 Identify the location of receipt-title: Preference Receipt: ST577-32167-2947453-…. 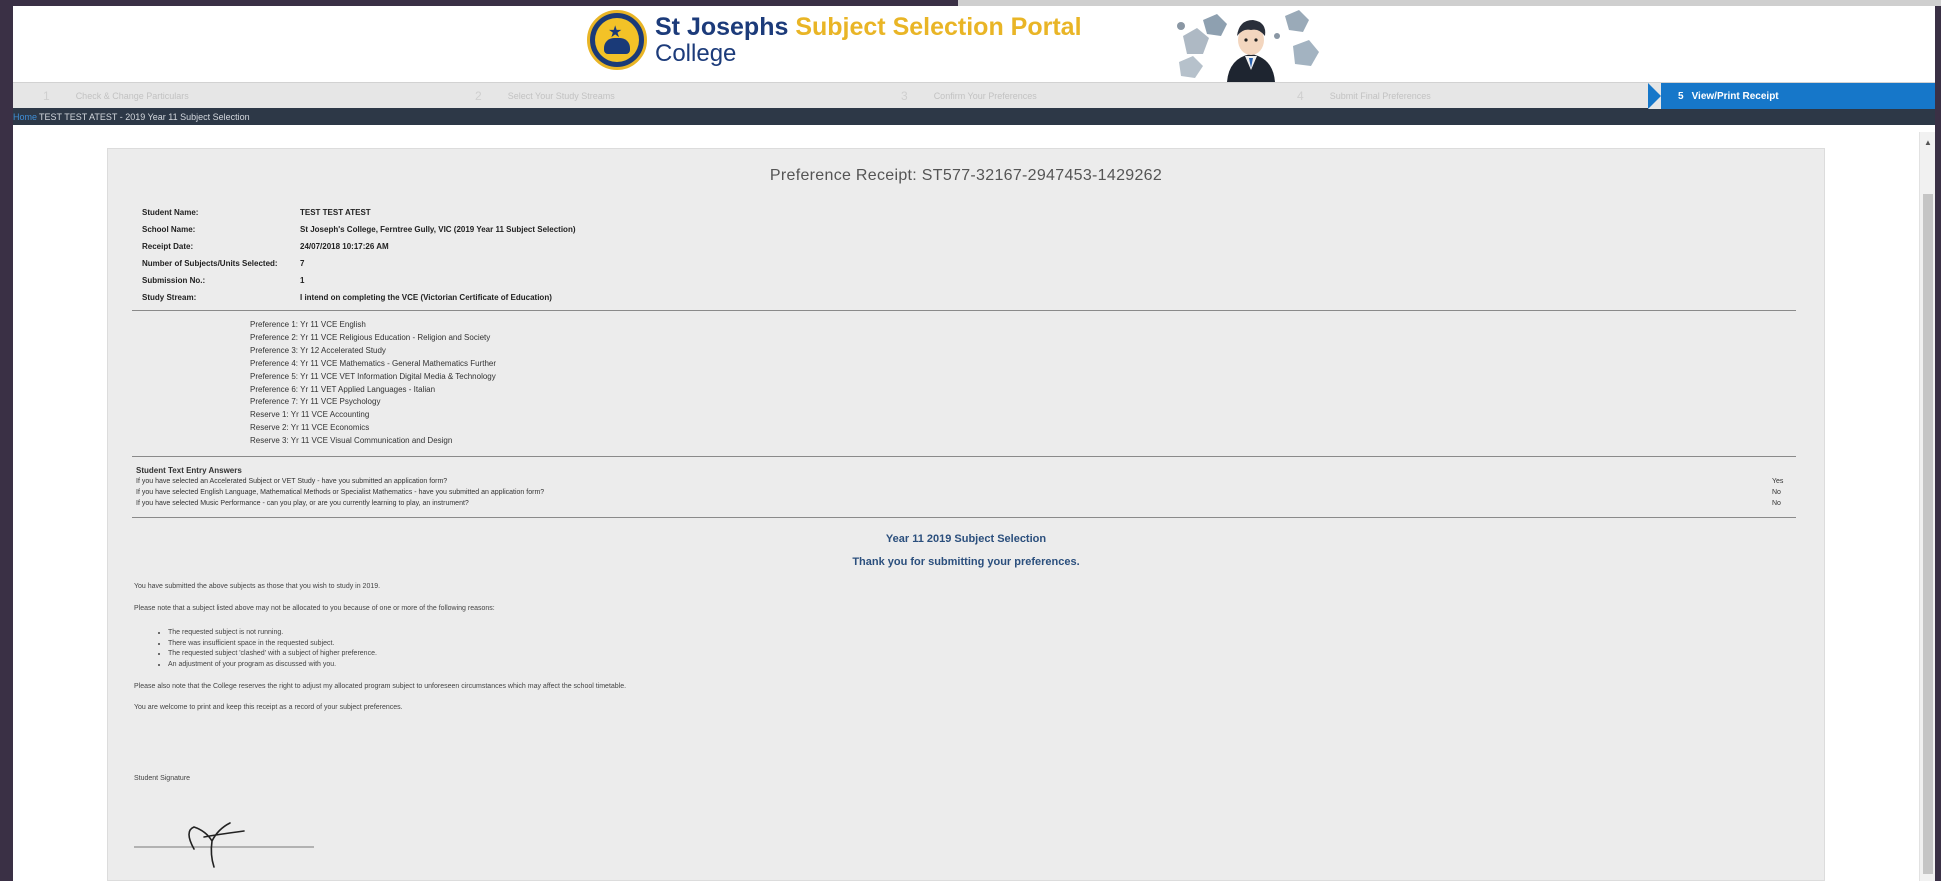
(966, 175).